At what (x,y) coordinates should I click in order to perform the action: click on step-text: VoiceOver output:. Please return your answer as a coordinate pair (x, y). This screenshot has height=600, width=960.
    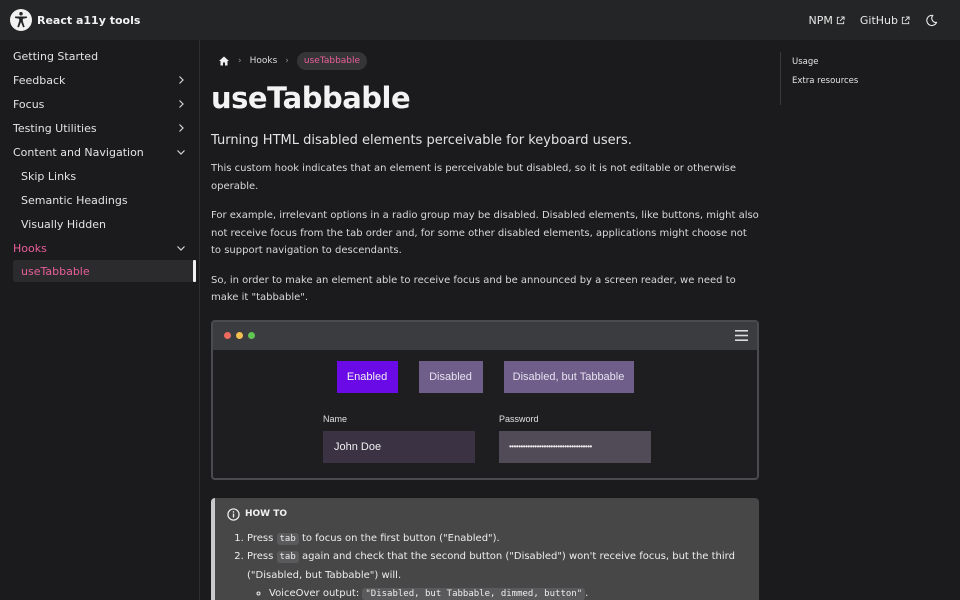
    Looking at the image, I should click on (316, 593).